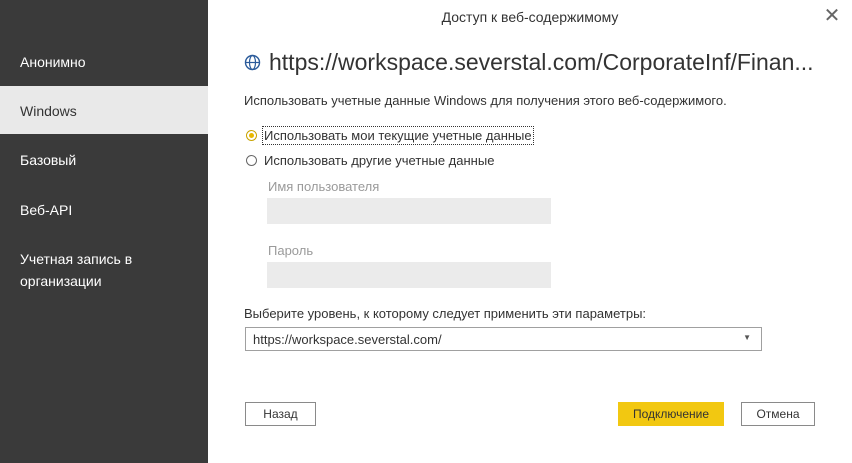 The width and height of the screenshot is (852, 463). Describe the element at coordinates (671, 414) in the screenshot. I see `connect-button: Подключение` at that location.